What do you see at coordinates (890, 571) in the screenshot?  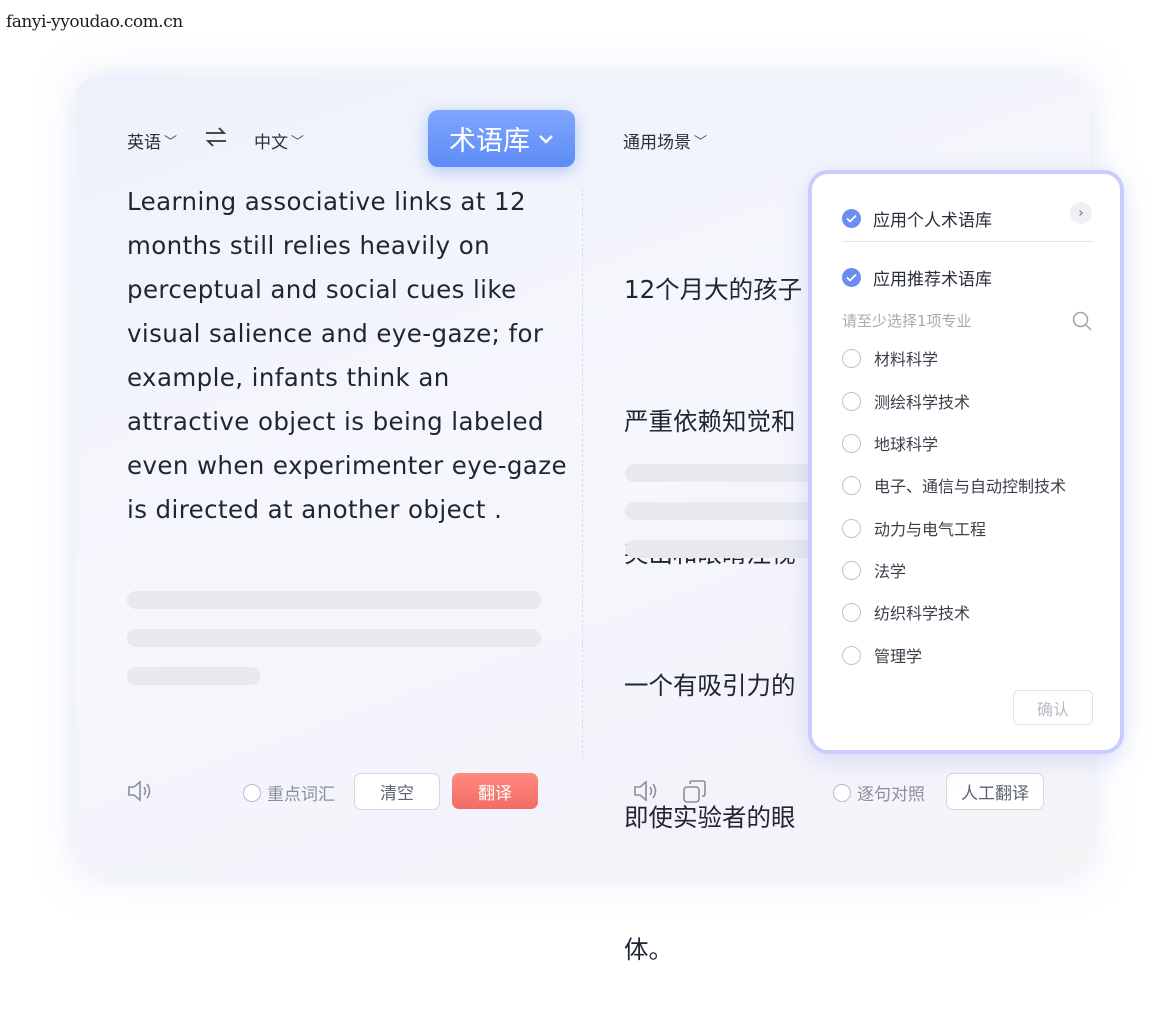 I see `field-label: 法学` at bounding box center [890, 571].